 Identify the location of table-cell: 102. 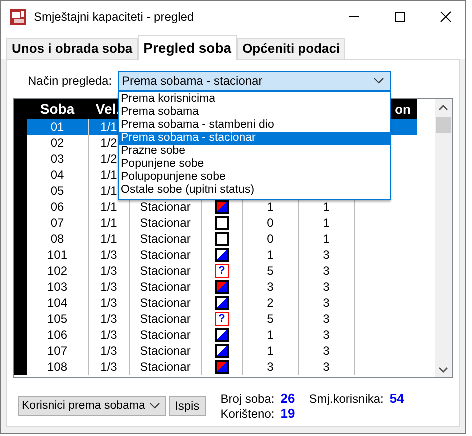
(57, 271).